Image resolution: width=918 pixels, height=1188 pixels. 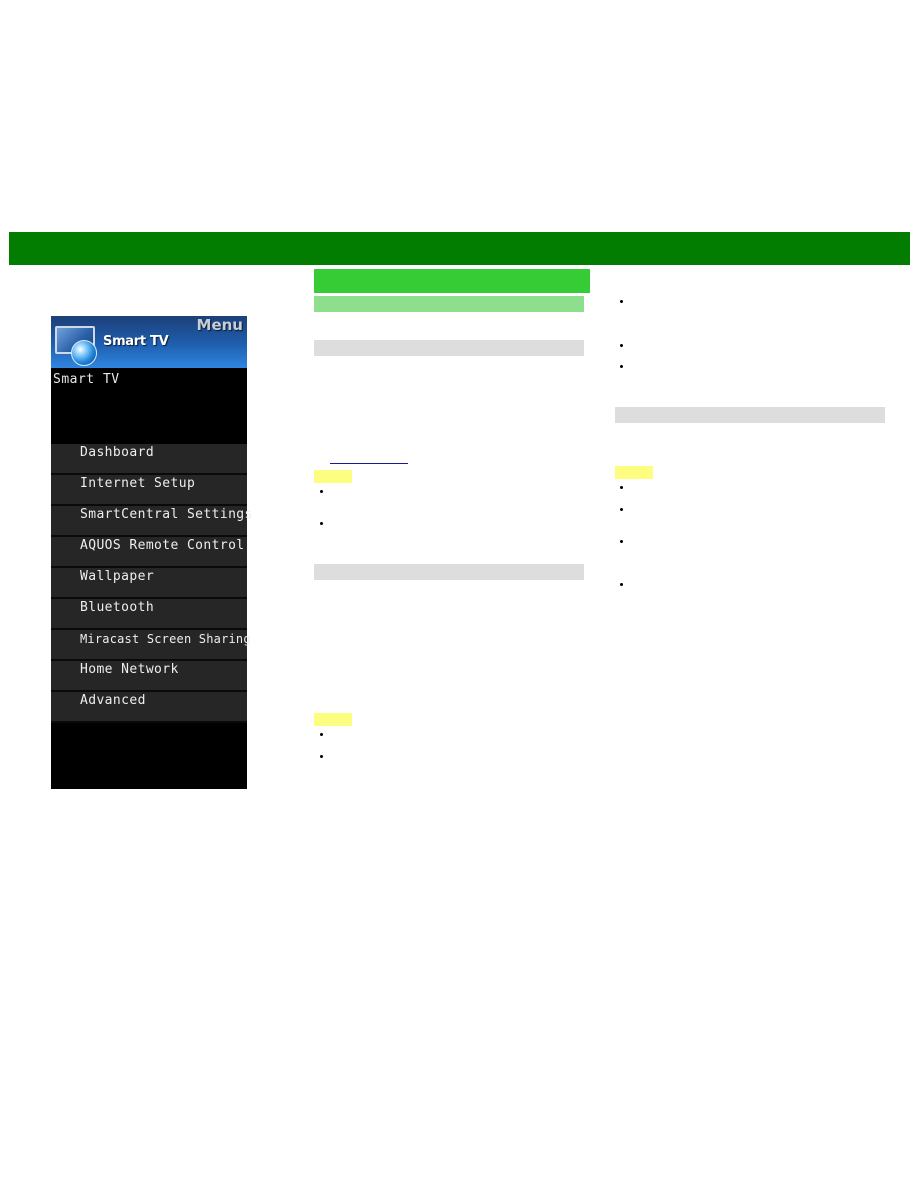 What do you see at coordinates (117, 576) in the screenshot?
I see `menu-item-label: Wallpaper` at bounding box center [117, 576].